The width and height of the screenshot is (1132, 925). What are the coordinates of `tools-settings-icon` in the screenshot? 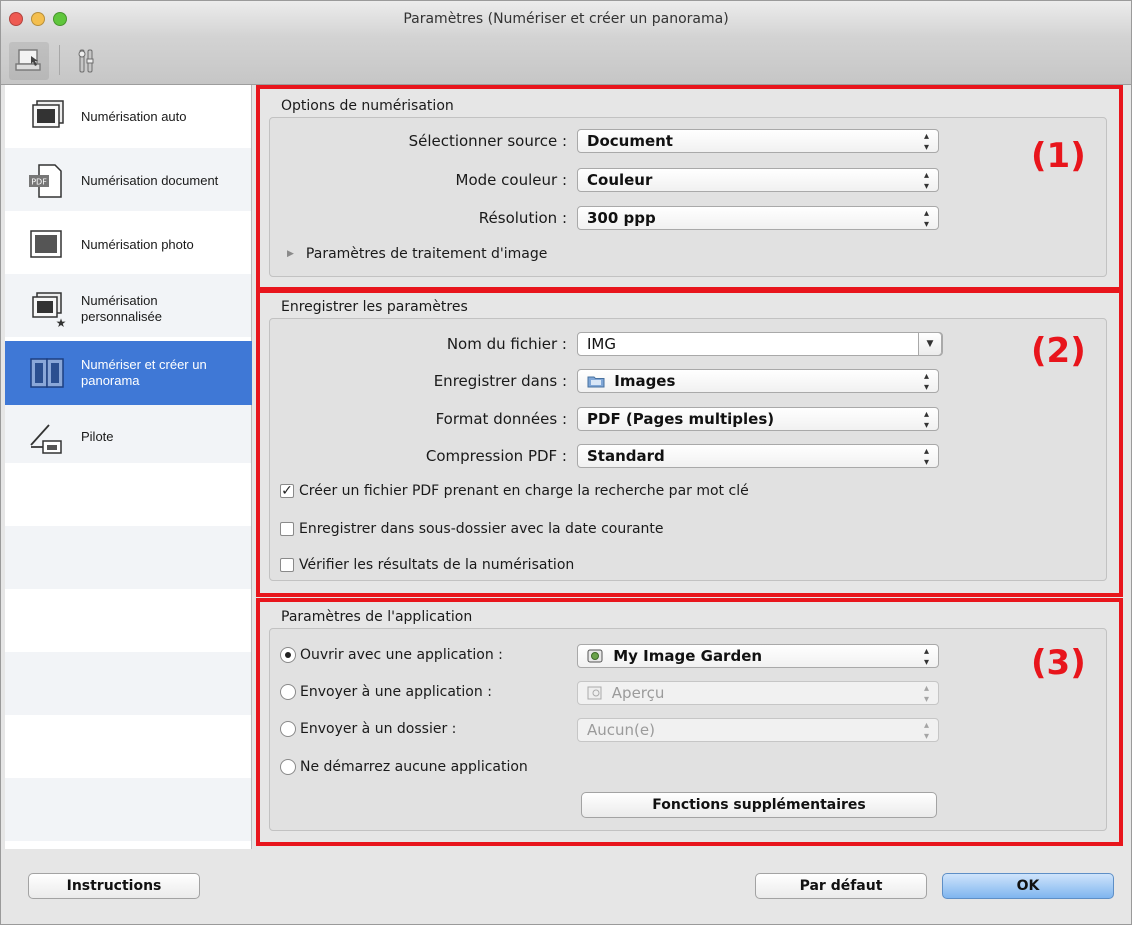 It's located at (86, 61).